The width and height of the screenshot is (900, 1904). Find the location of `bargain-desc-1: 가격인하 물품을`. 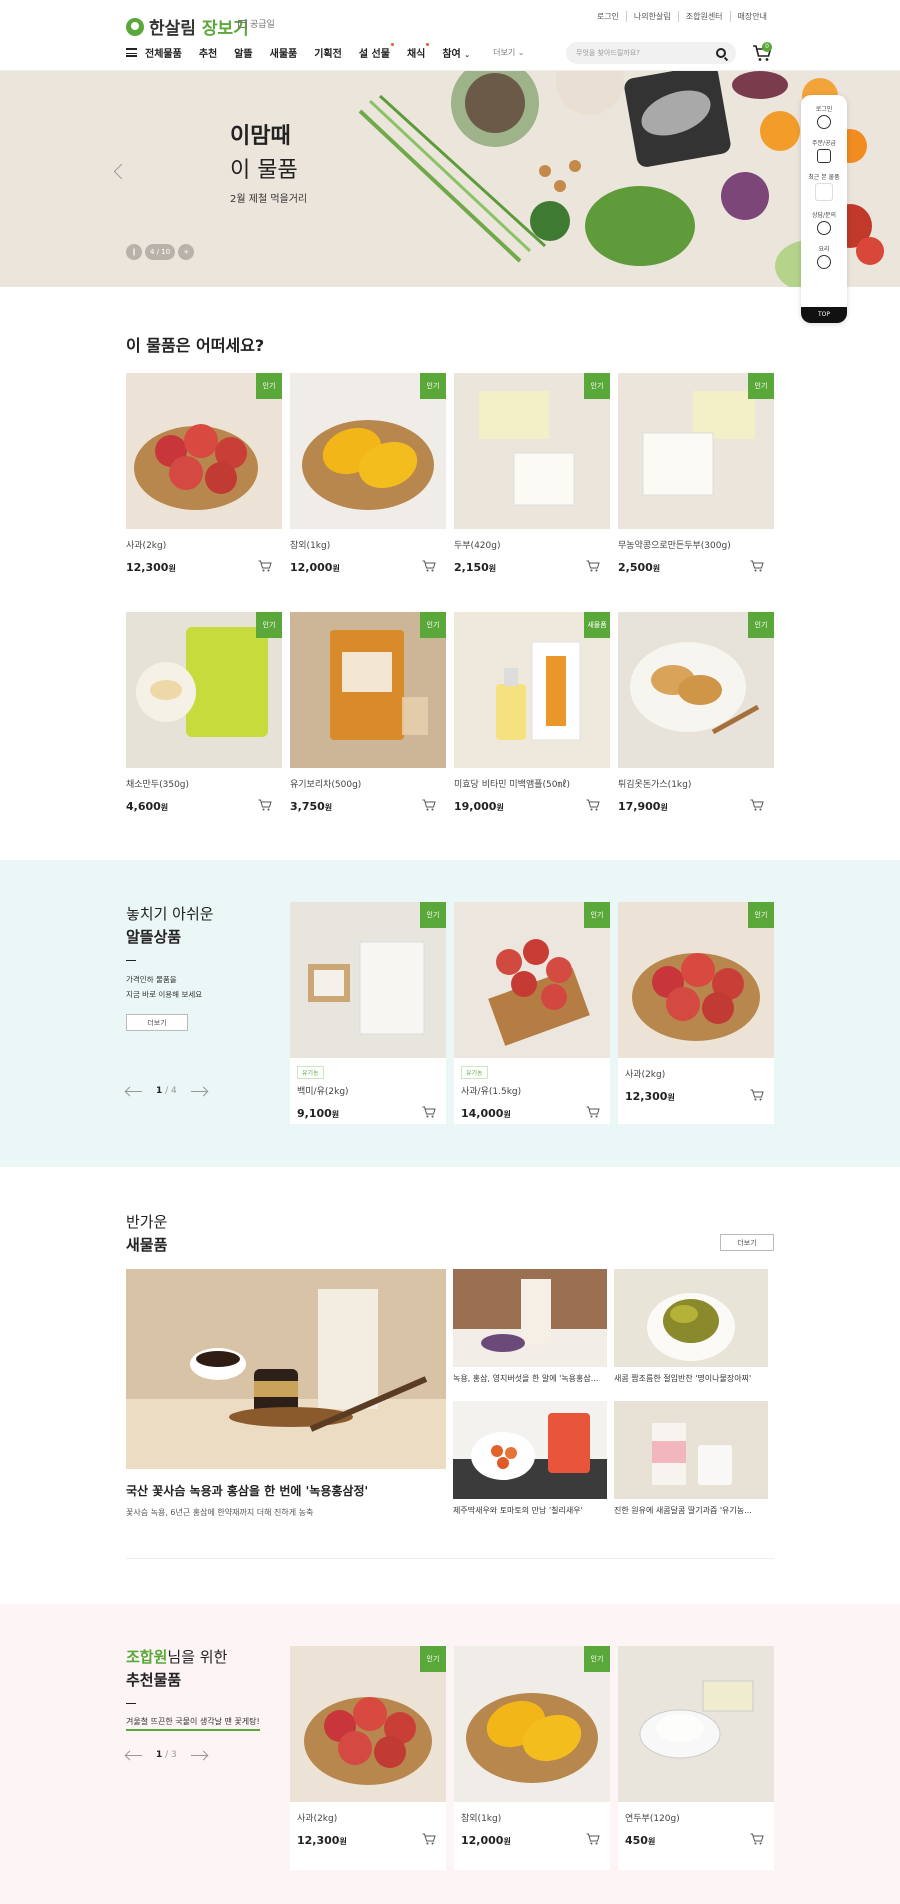

bargain-desc-1: 가격인하 물품을 is located at coordinates (151, 979).